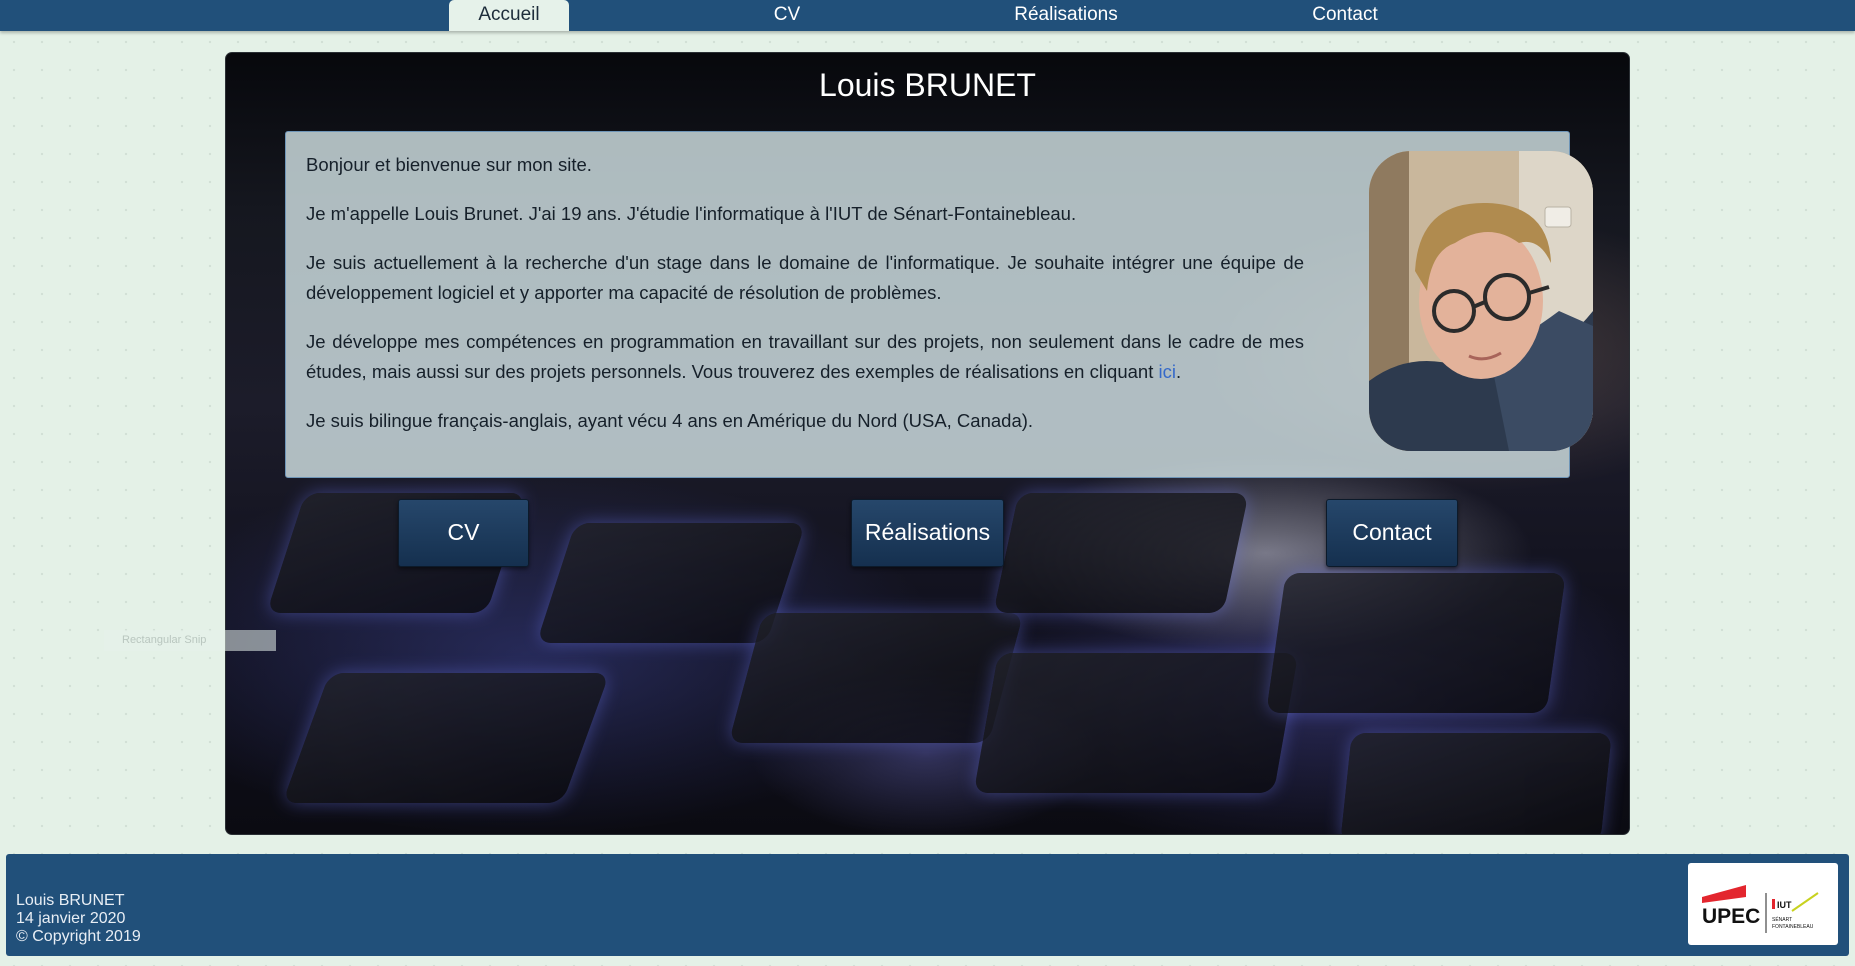 The image size is (1855, 966). I want to click on logo-iut-text: IUT, so click(1784, 905).